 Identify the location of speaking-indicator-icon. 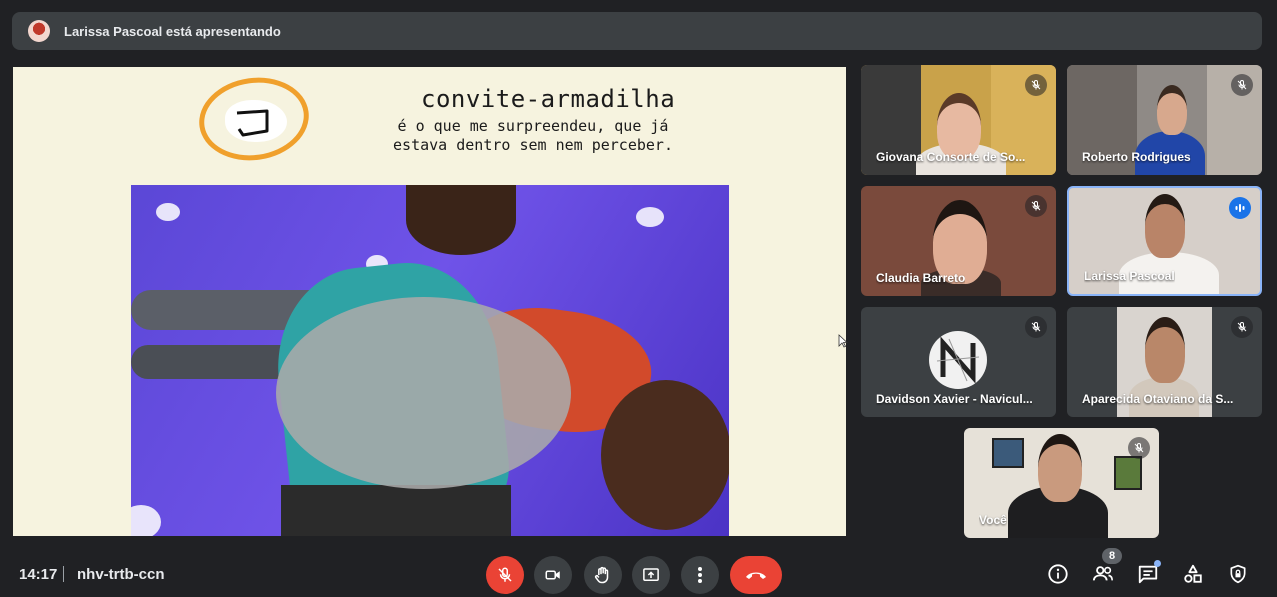
(1240, 208).